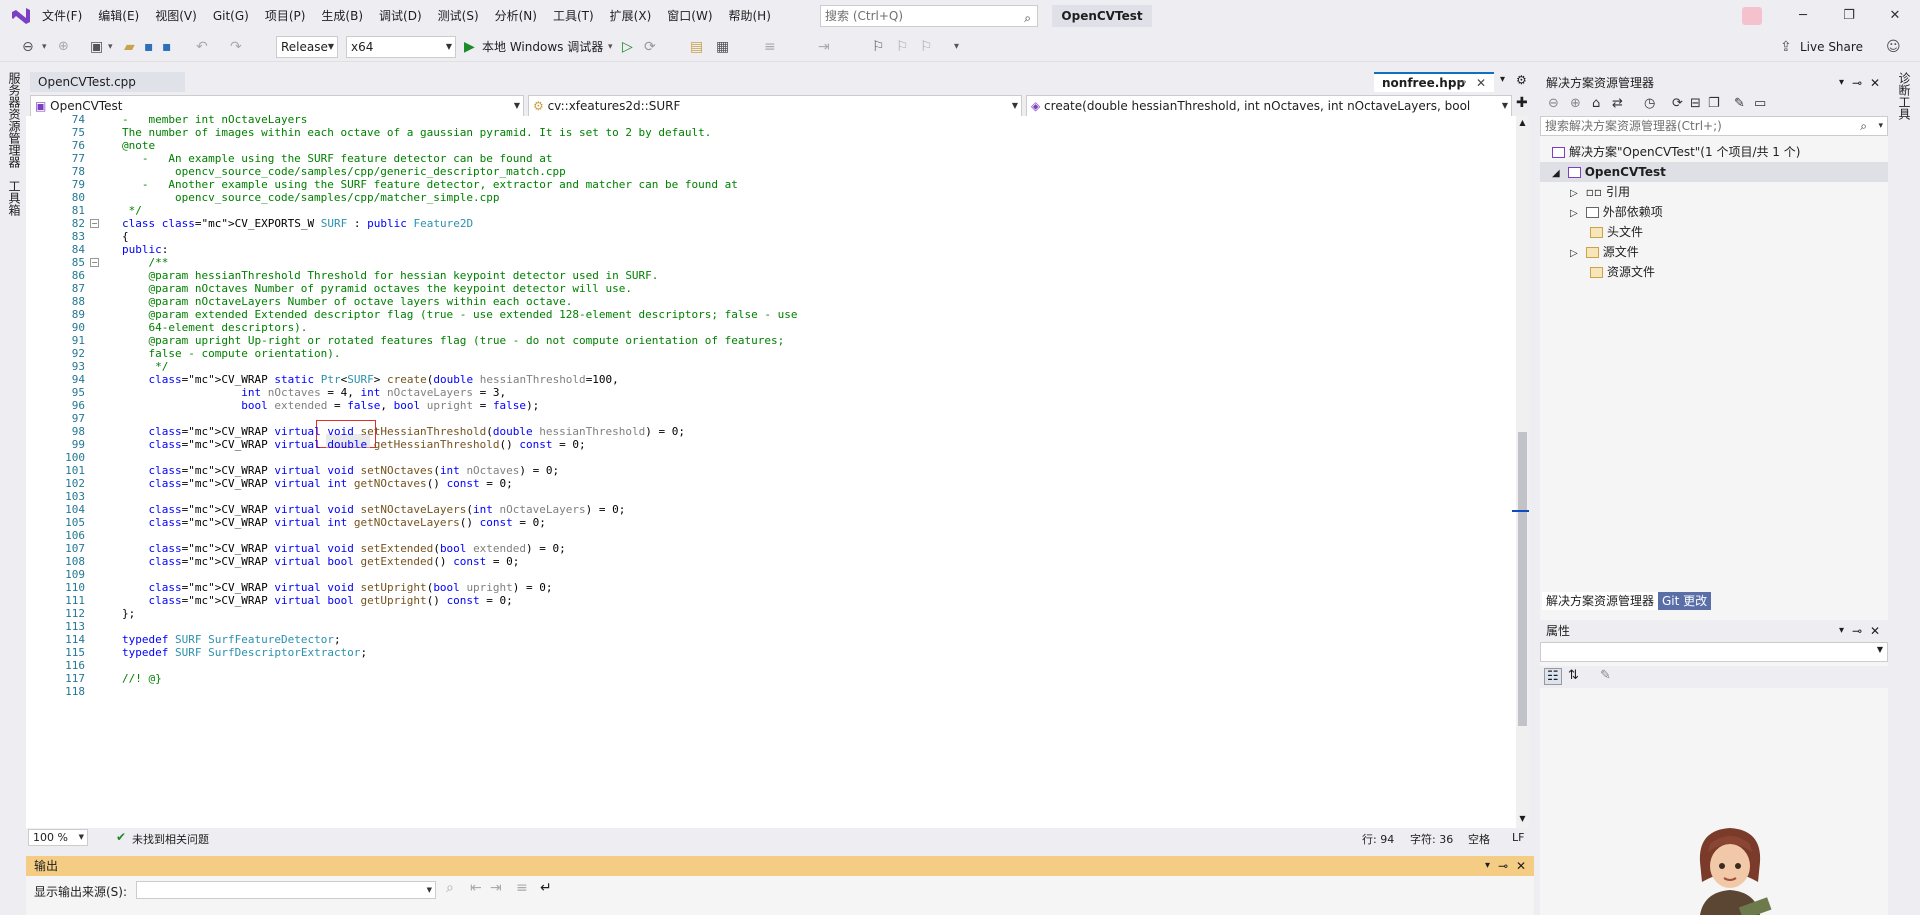  Describe the element at coordinates (286, 890) in the screenshot. I see `output-source-select: ▼` at that location.